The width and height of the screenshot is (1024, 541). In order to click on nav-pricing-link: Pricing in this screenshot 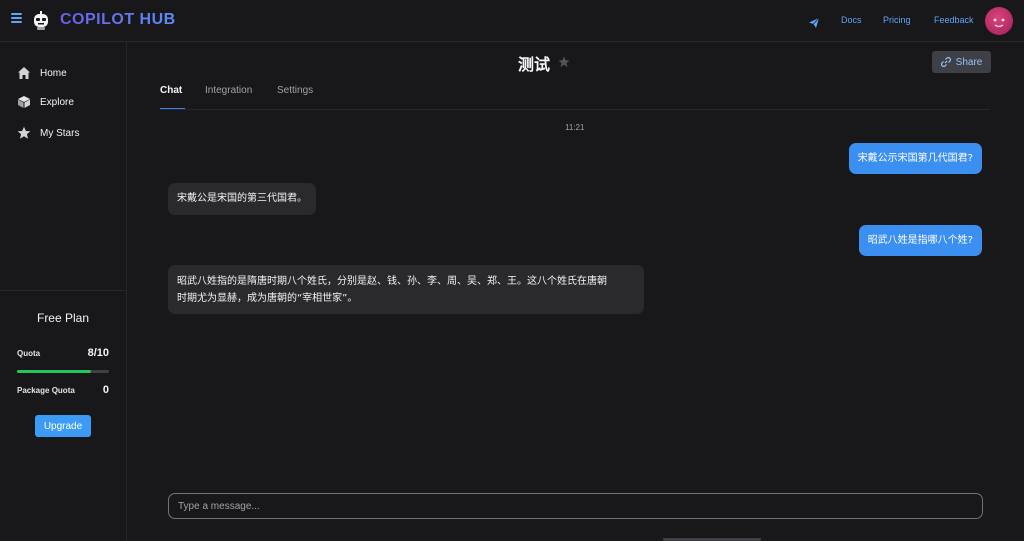, I will do `click(897, 20)`.